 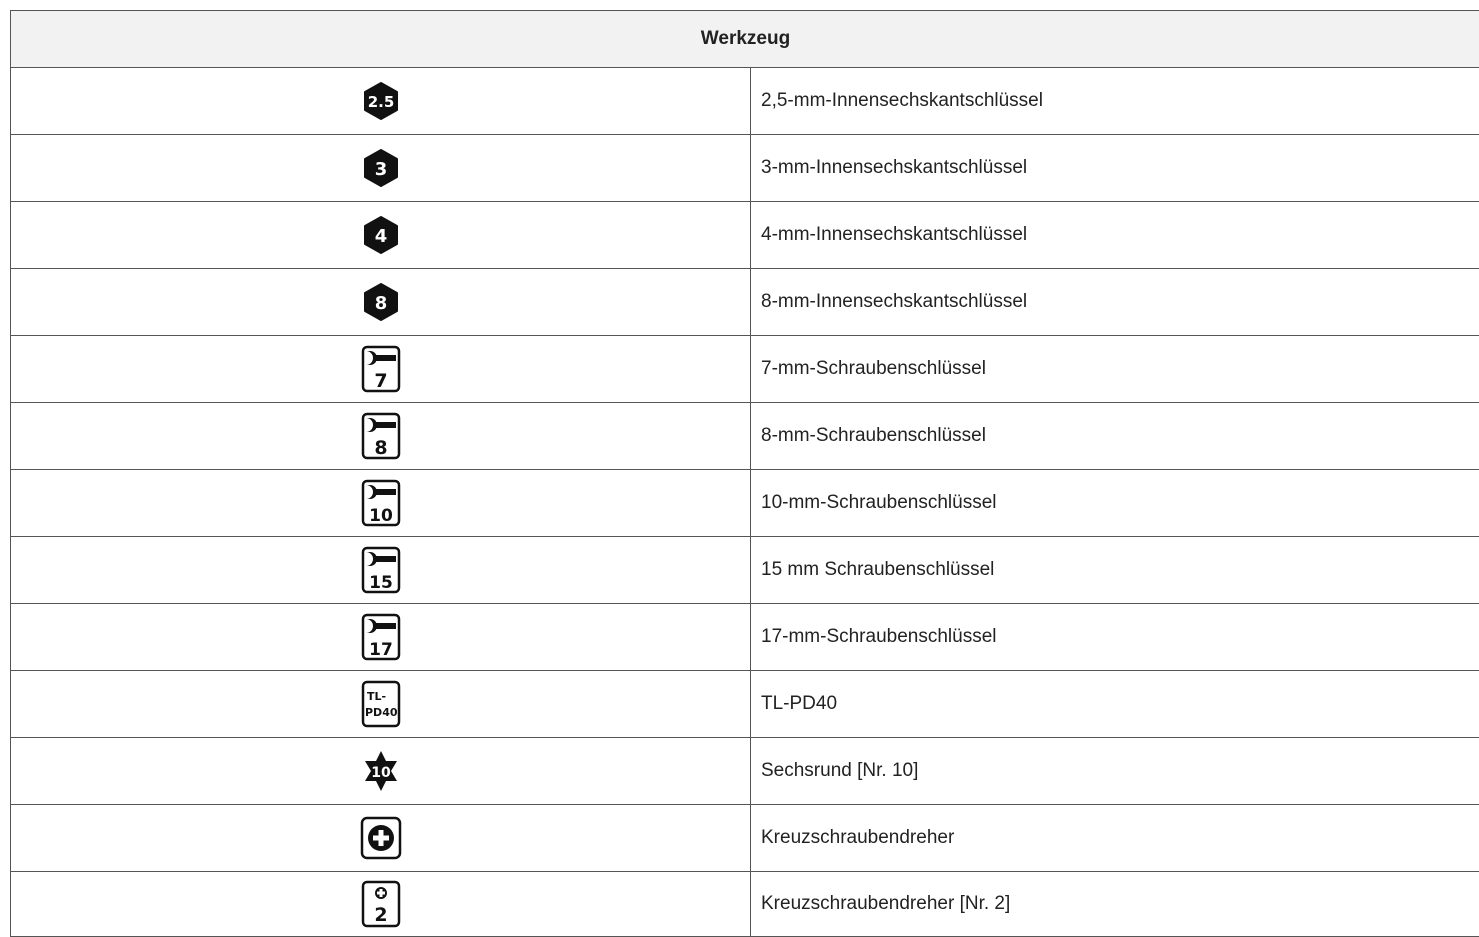 What do you see at coordinates (858, 837) in the screenshot?
I see `tool-label: Kreuzschraubendreher` at bounding box center [858, 837].